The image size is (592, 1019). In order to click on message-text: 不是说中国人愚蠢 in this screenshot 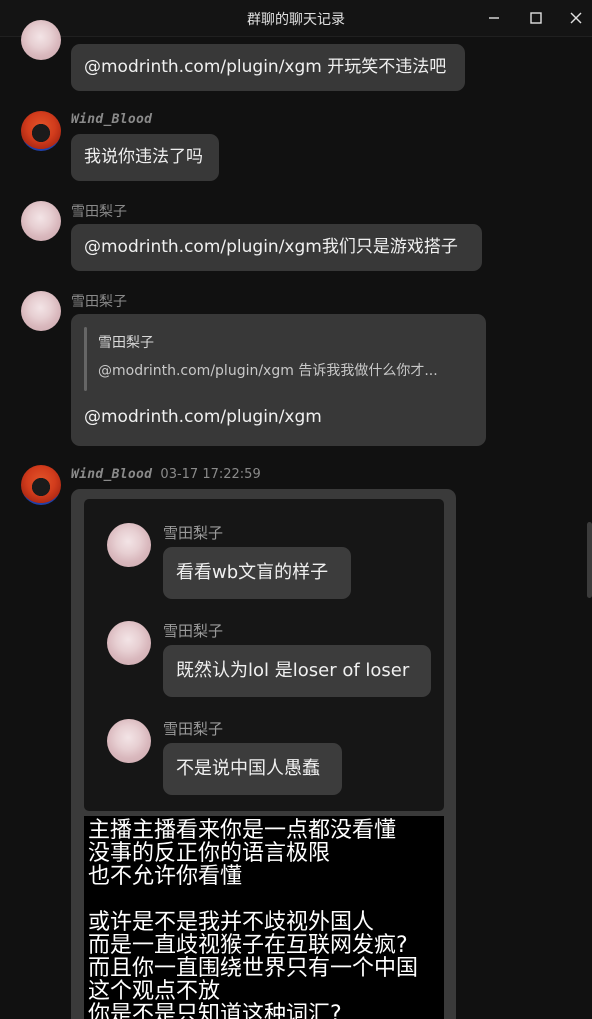, I will do `click(248, 768)`.